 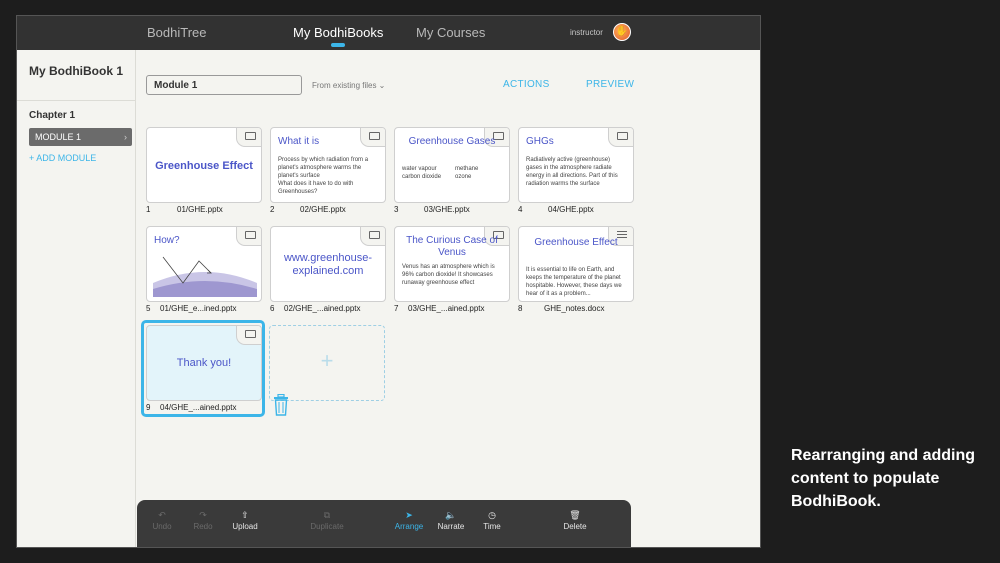 I want to click on delete-button: 🗑 Delete, so click(x=575, y=520).